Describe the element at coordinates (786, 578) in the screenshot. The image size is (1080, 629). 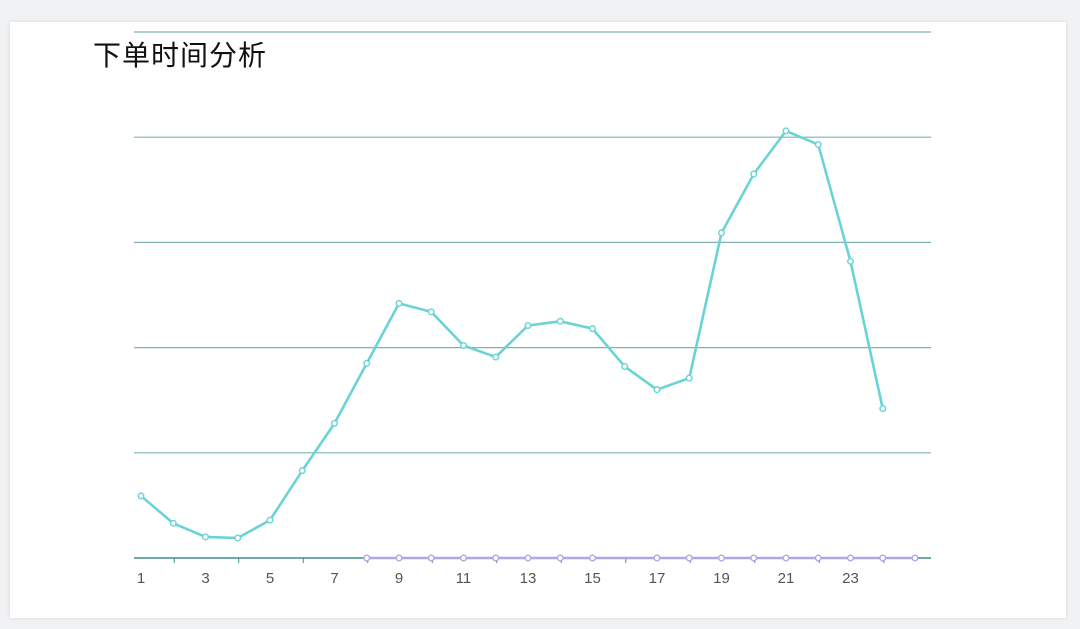
I see `x-tick-label: 21` at that location.